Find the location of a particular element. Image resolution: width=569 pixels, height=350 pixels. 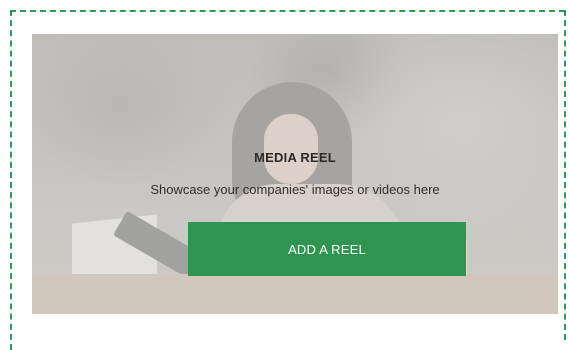

add-reel-button: ADD A REEL is located at coordinates (327, 249).